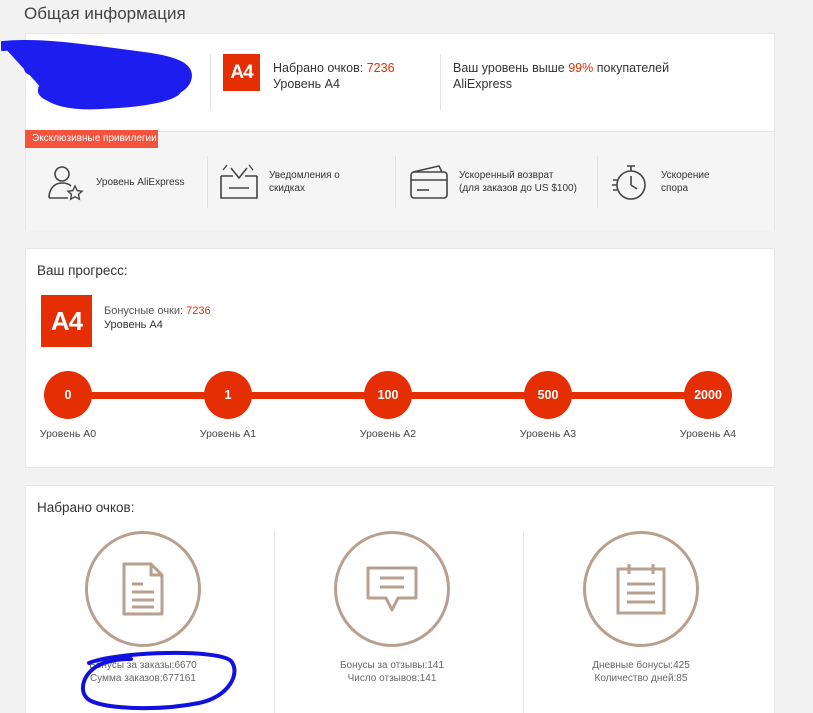 Image resolution: width=813 pixels, height=713 pixels. Describe the element at coordinates (641, 678) in the screenshot. I see `days-count-line: Количество дней:85` at that location.